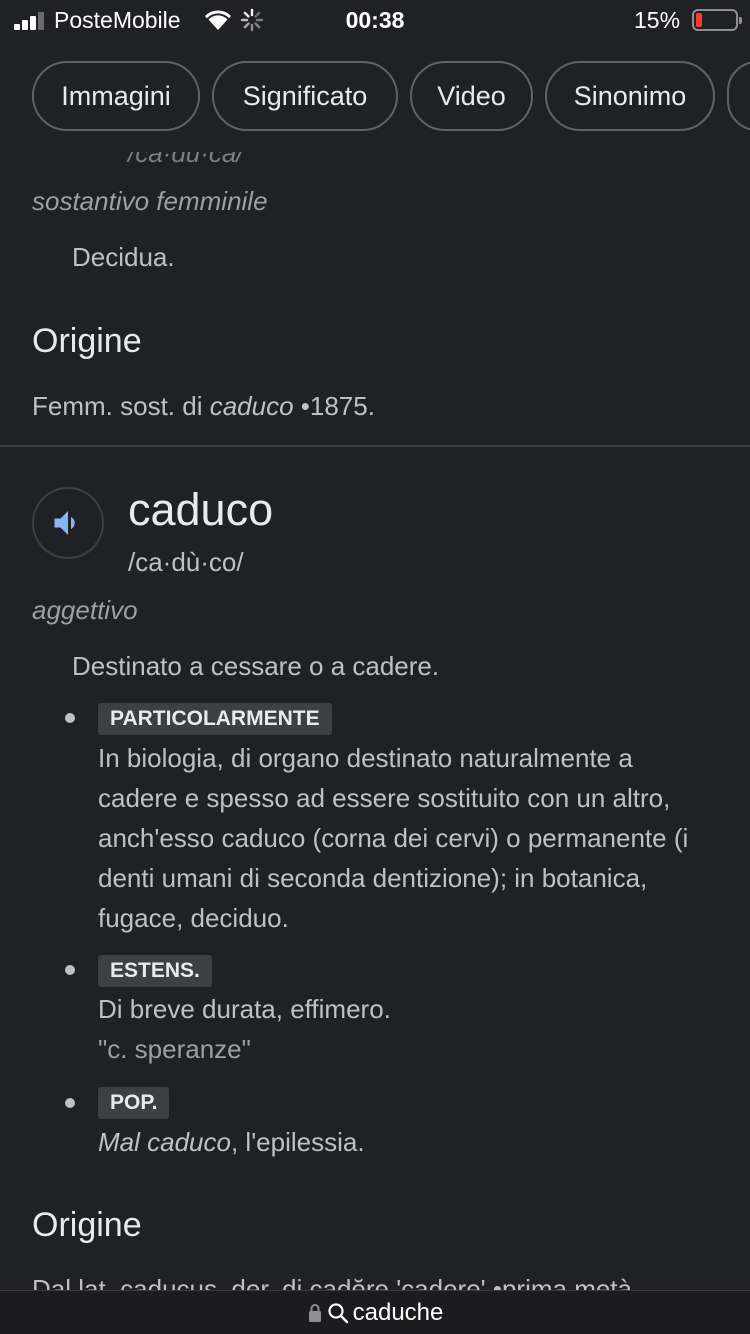 The image size is (750, 1334). What do you see at coordinates (87, 1225) in the screenshot?
I see `entry-origin-heading: Origine` at bounding box center [87, 1225].